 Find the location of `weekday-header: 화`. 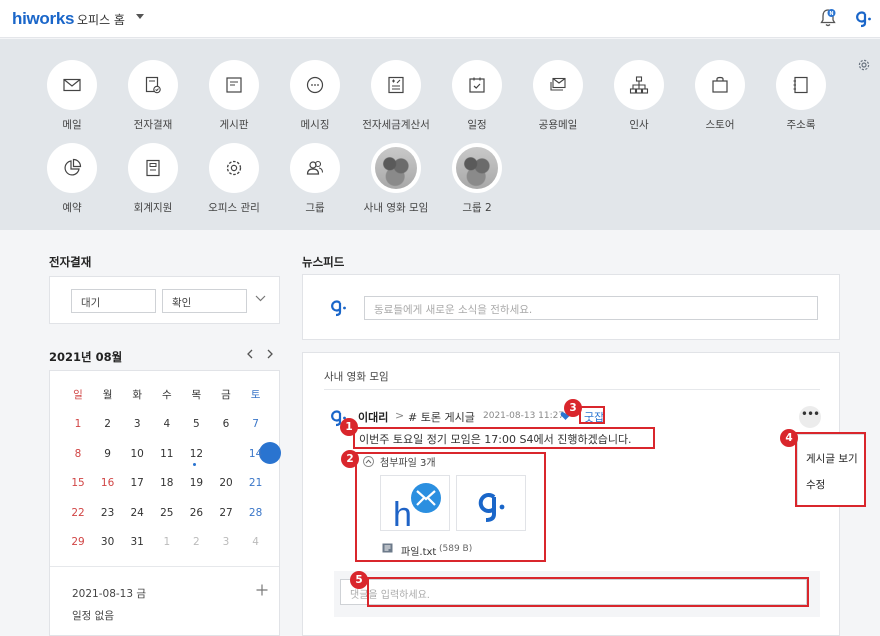

weekday-header: 화 is located at coordinates (137, 395).